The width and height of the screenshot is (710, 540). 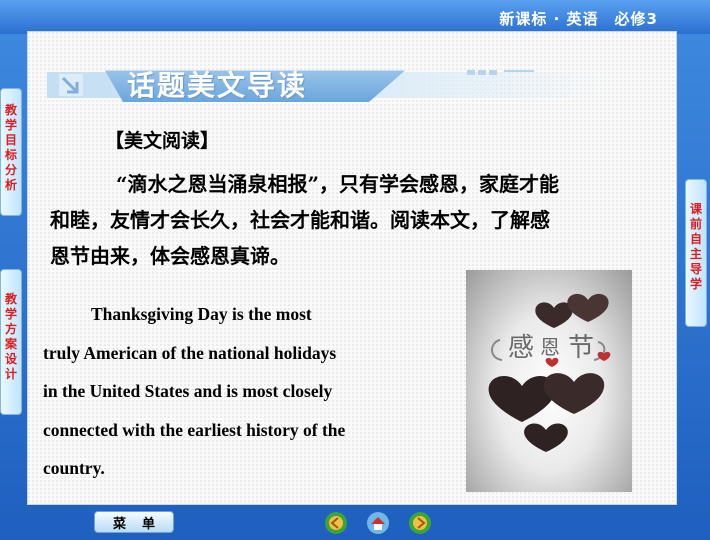 What do you see at coordinates (162, 141) in the screenshot?
I see `section-heading: 【美文阅读】` at bounding box center [162, 141].